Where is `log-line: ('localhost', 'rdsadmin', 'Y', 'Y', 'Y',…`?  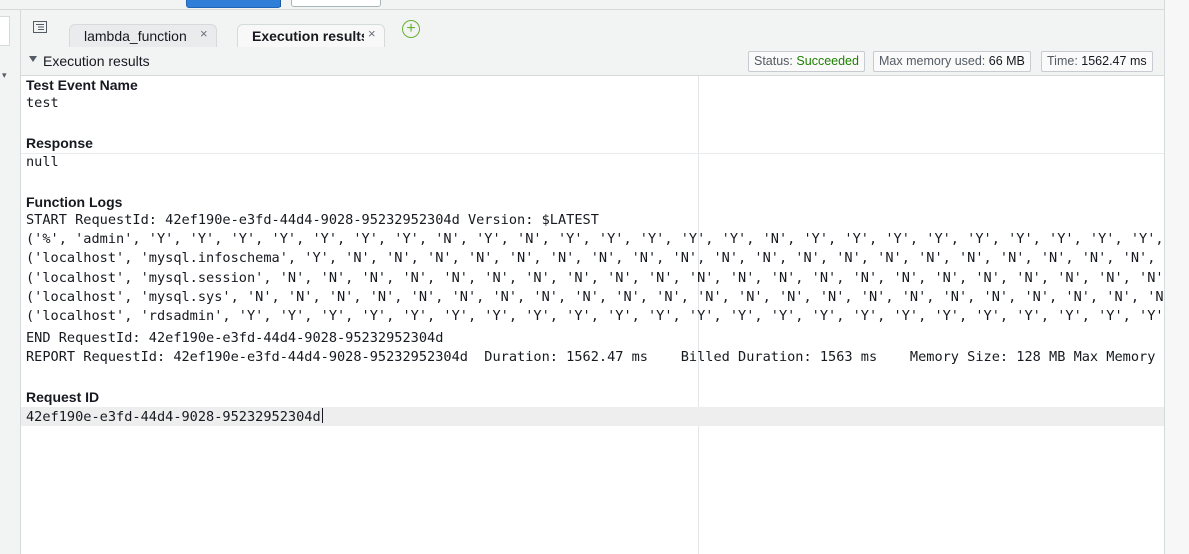 log-line: ('localhost', 'rdsadmin', 'Y', 'Y', 'Y',… is located at coordinates (595, 316).